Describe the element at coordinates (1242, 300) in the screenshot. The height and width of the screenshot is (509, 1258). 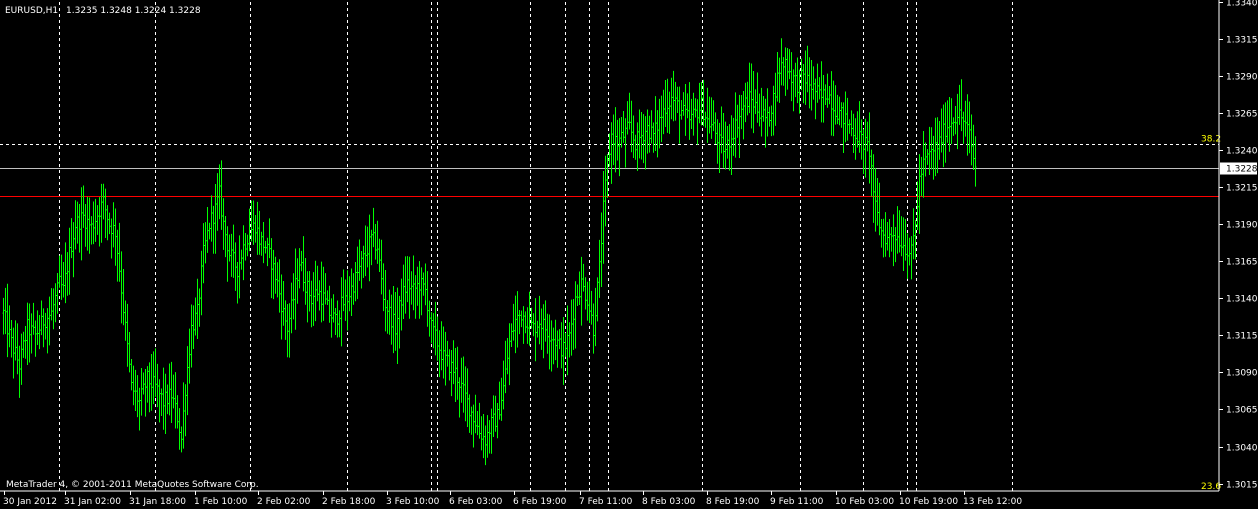
I see `y-tick-label: 1.3140` at that location.